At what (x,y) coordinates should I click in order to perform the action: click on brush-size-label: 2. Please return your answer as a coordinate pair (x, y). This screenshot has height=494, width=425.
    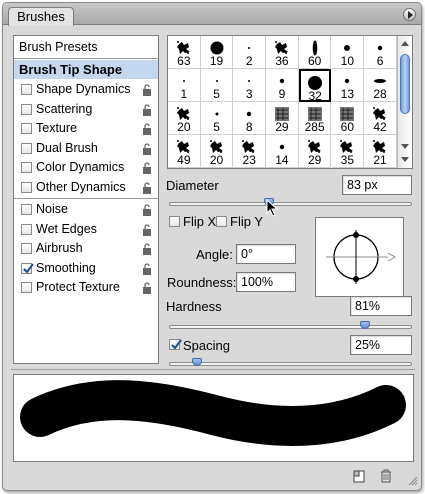
    Looking at the image, I should click on (249, 61).